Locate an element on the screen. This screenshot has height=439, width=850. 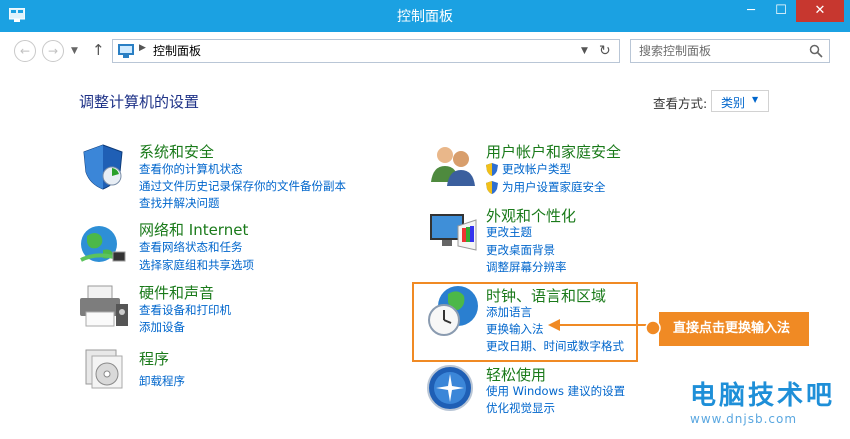
link-uninstall-program: 卸载程序 is located at coordinates (162, 381).